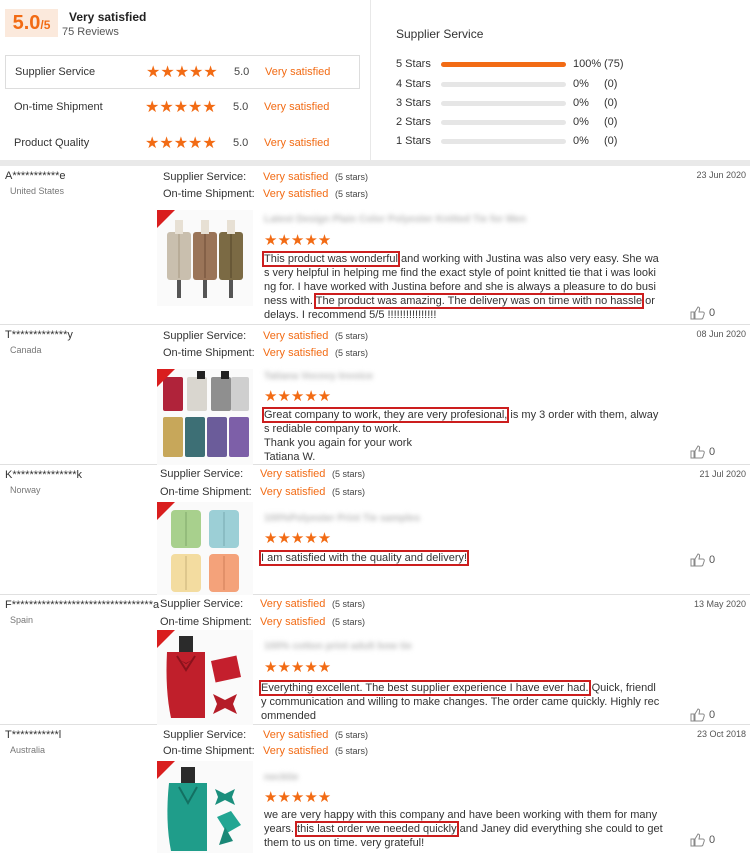 This screenshot has height=854, width=750. I want to click on overall-score-badge: 5.0/5, so click(31, 23).